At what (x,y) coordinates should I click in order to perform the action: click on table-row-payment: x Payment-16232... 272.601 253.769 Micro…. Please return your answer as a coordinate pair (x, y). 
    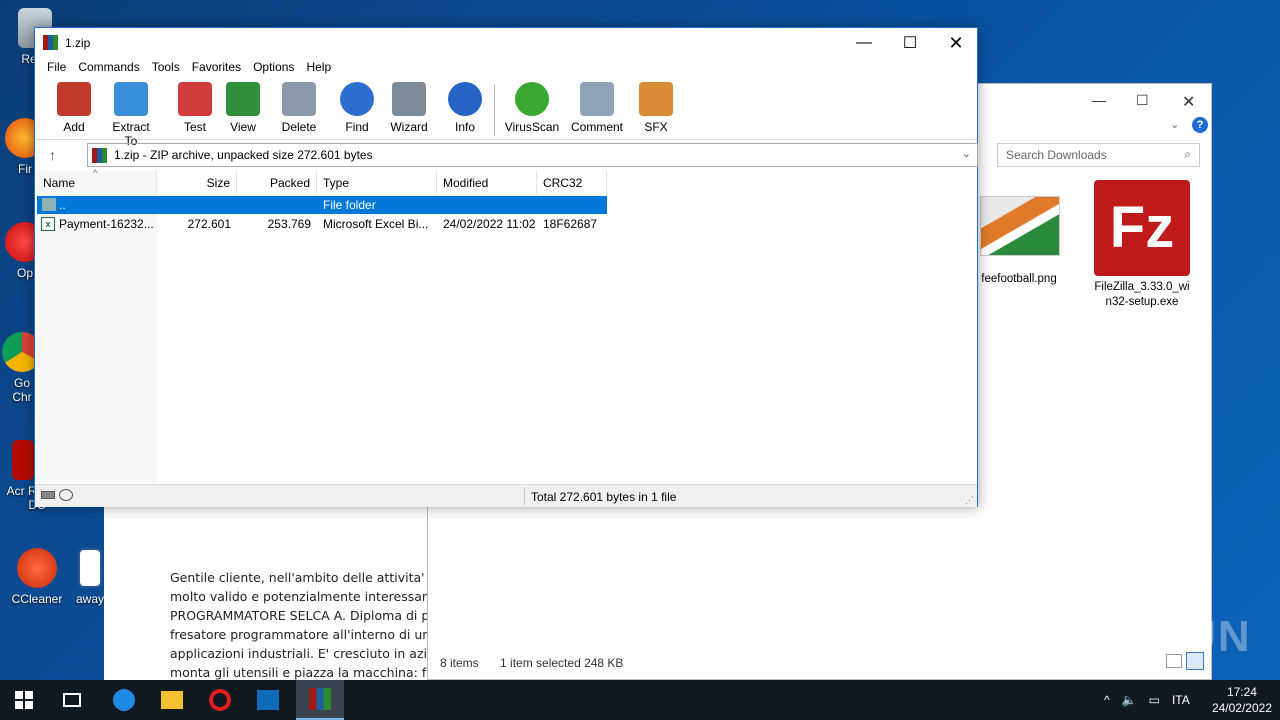
    Looking at the image, I should click on (322, 224).